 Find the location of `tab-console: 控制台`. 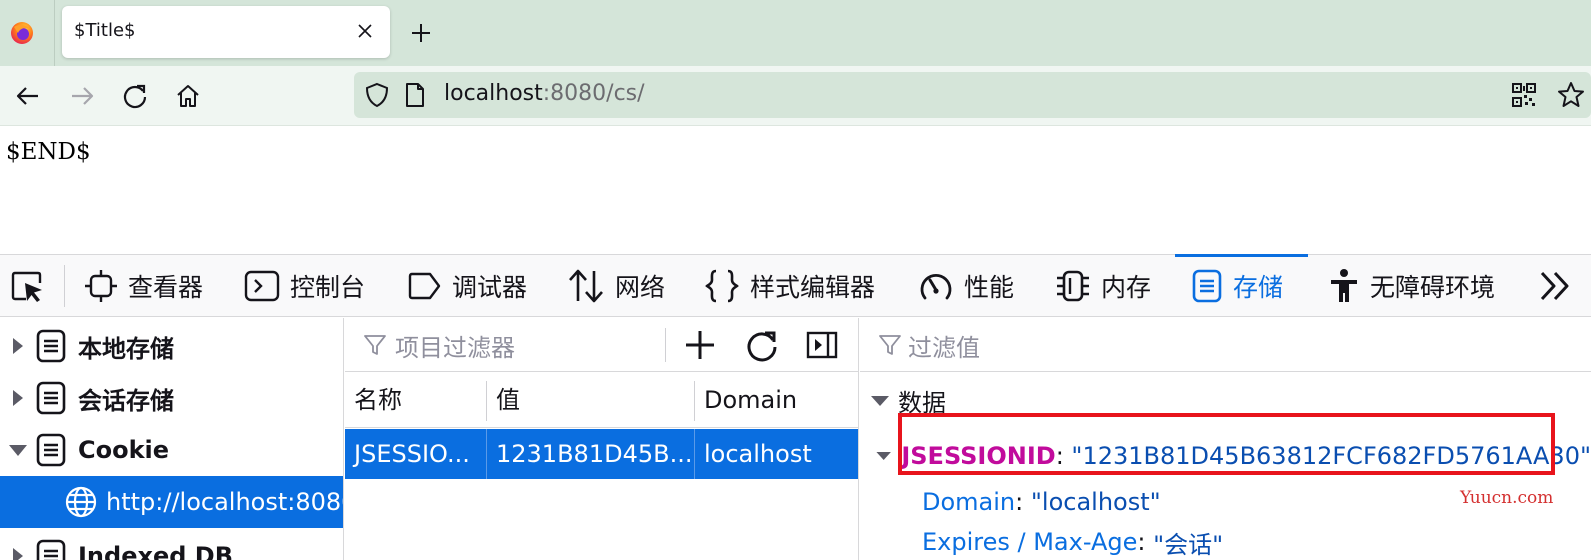

tab-console: 控制台 is located at coordinates (304, 285).